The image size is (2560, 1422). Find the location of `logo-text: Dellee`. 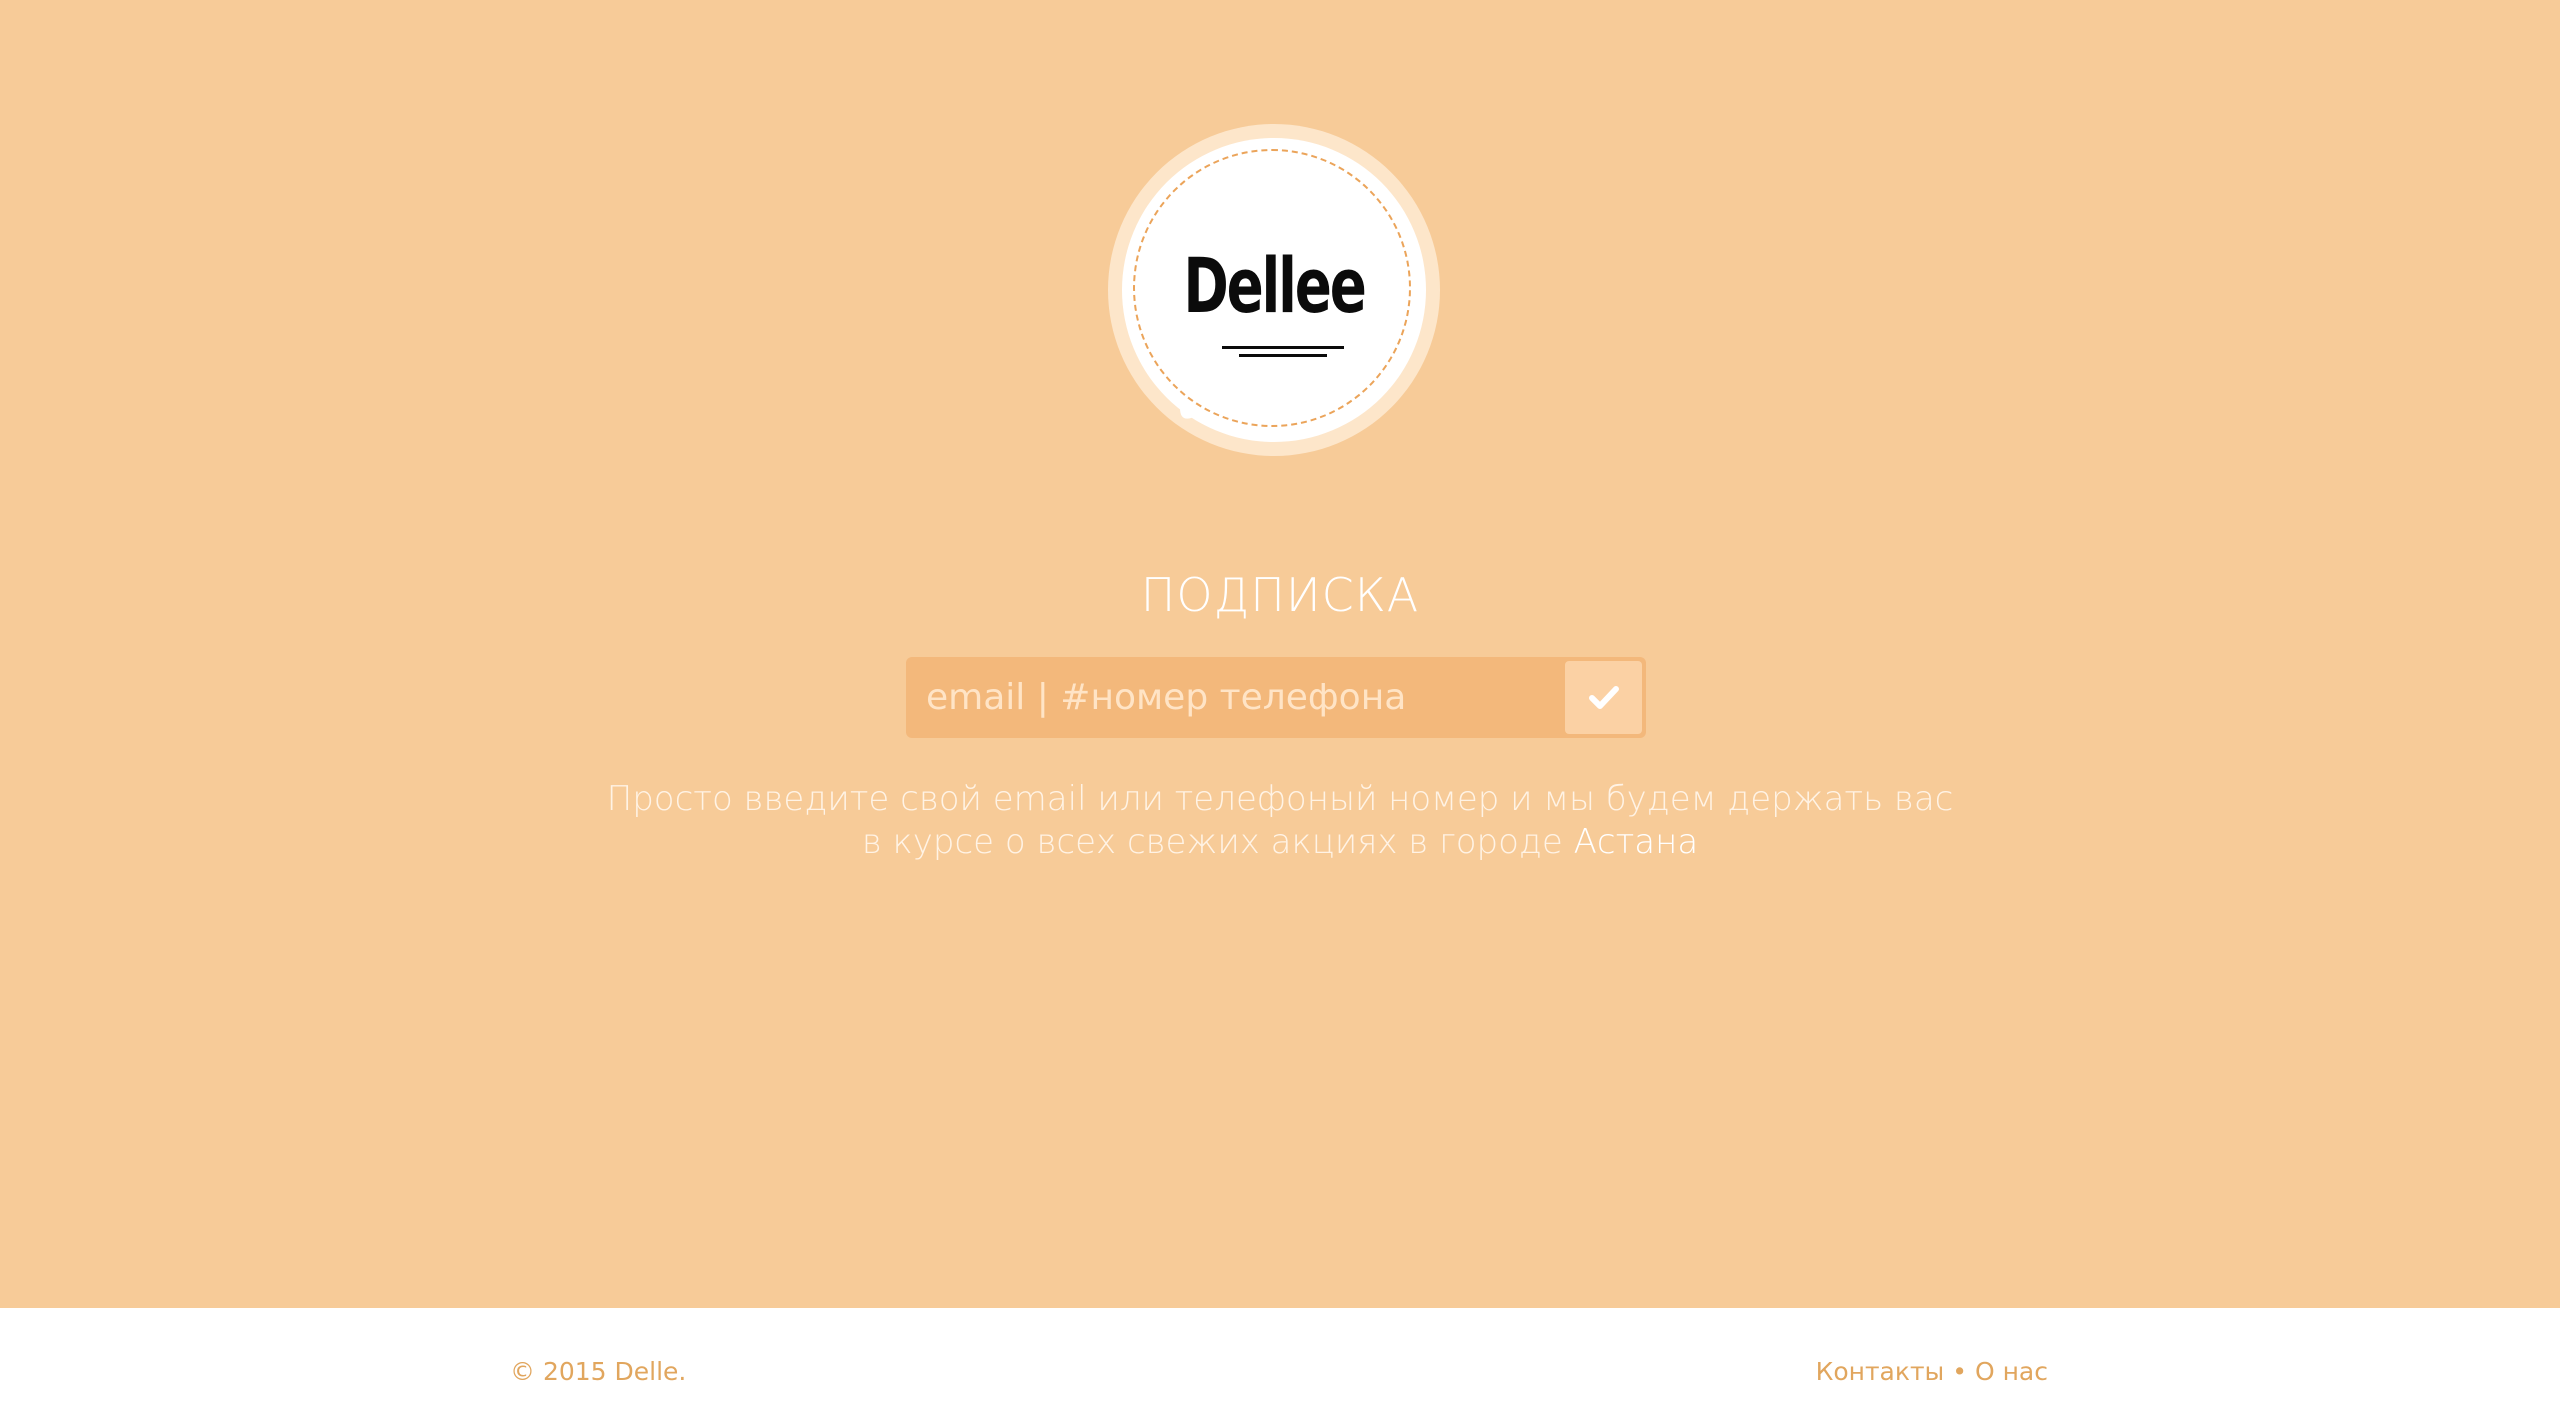

logo-text: Dellee is located at coordinates (1274, 285).